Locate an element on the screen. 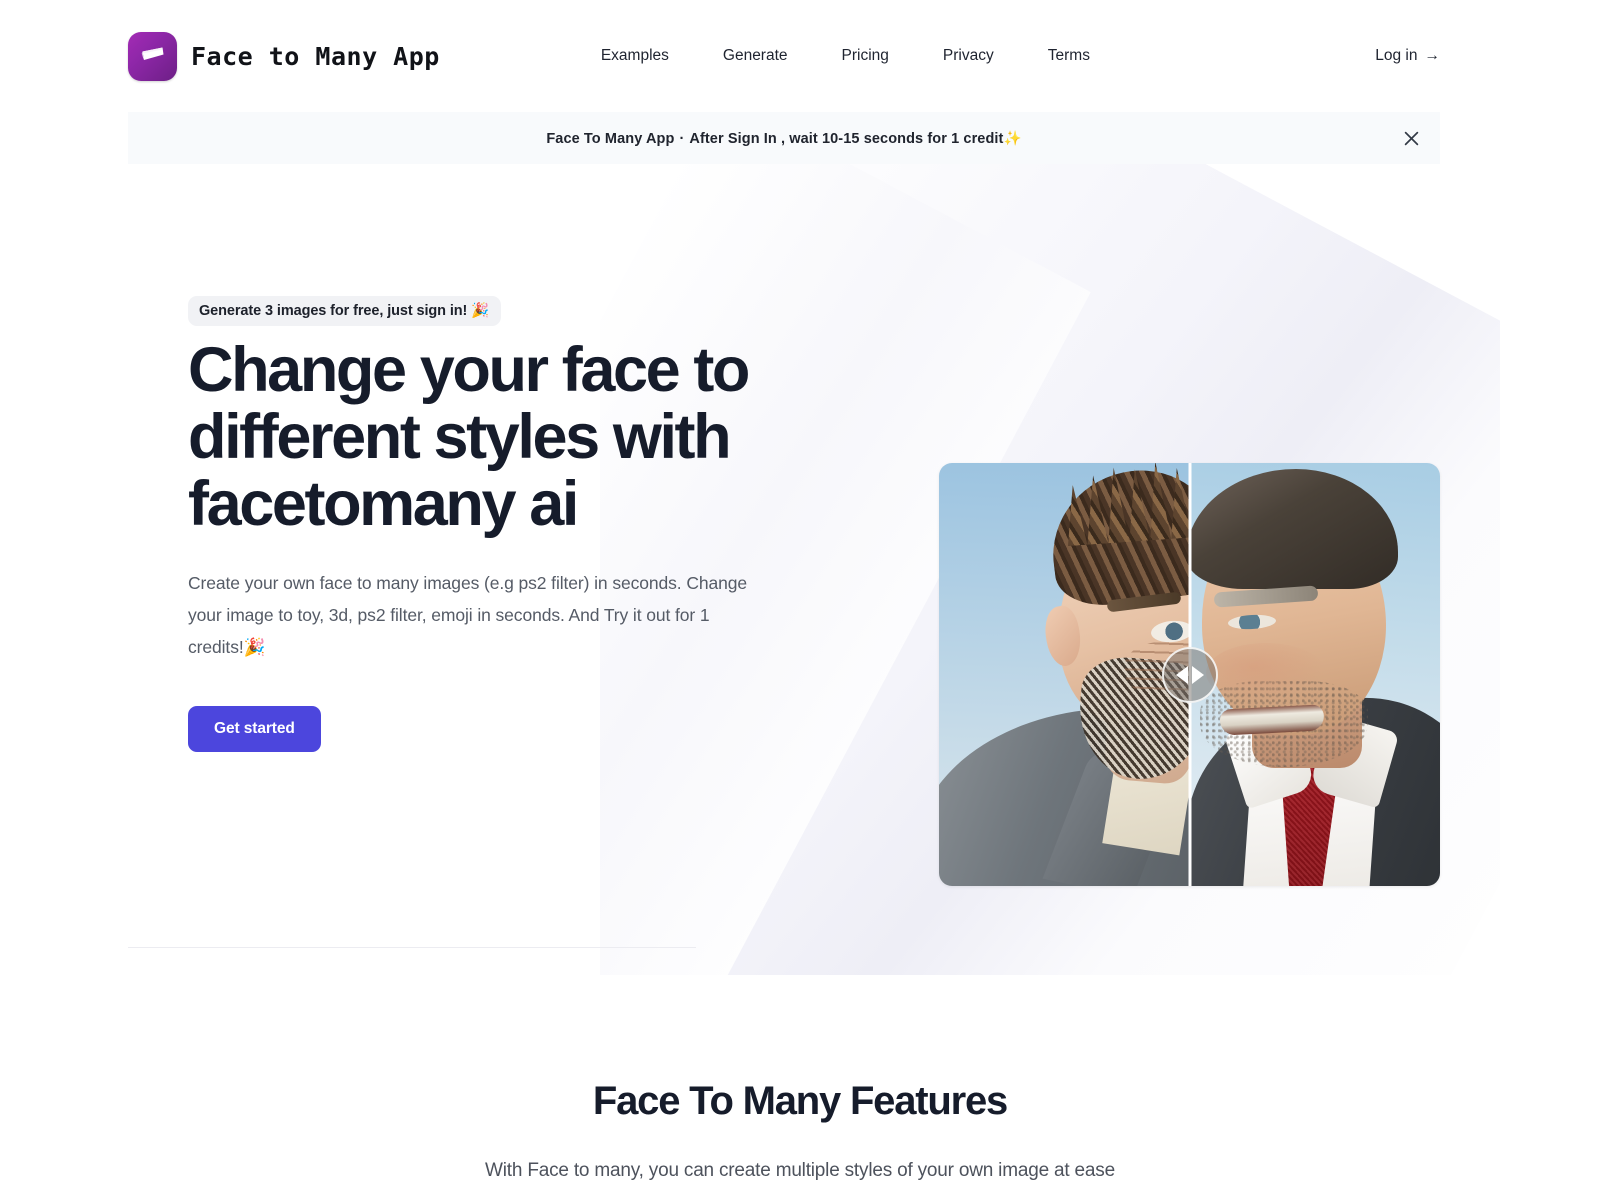 This screenshot has width=1600, height=1200. nav-item-privacy: Privacy is located at coordinates (968, 56).